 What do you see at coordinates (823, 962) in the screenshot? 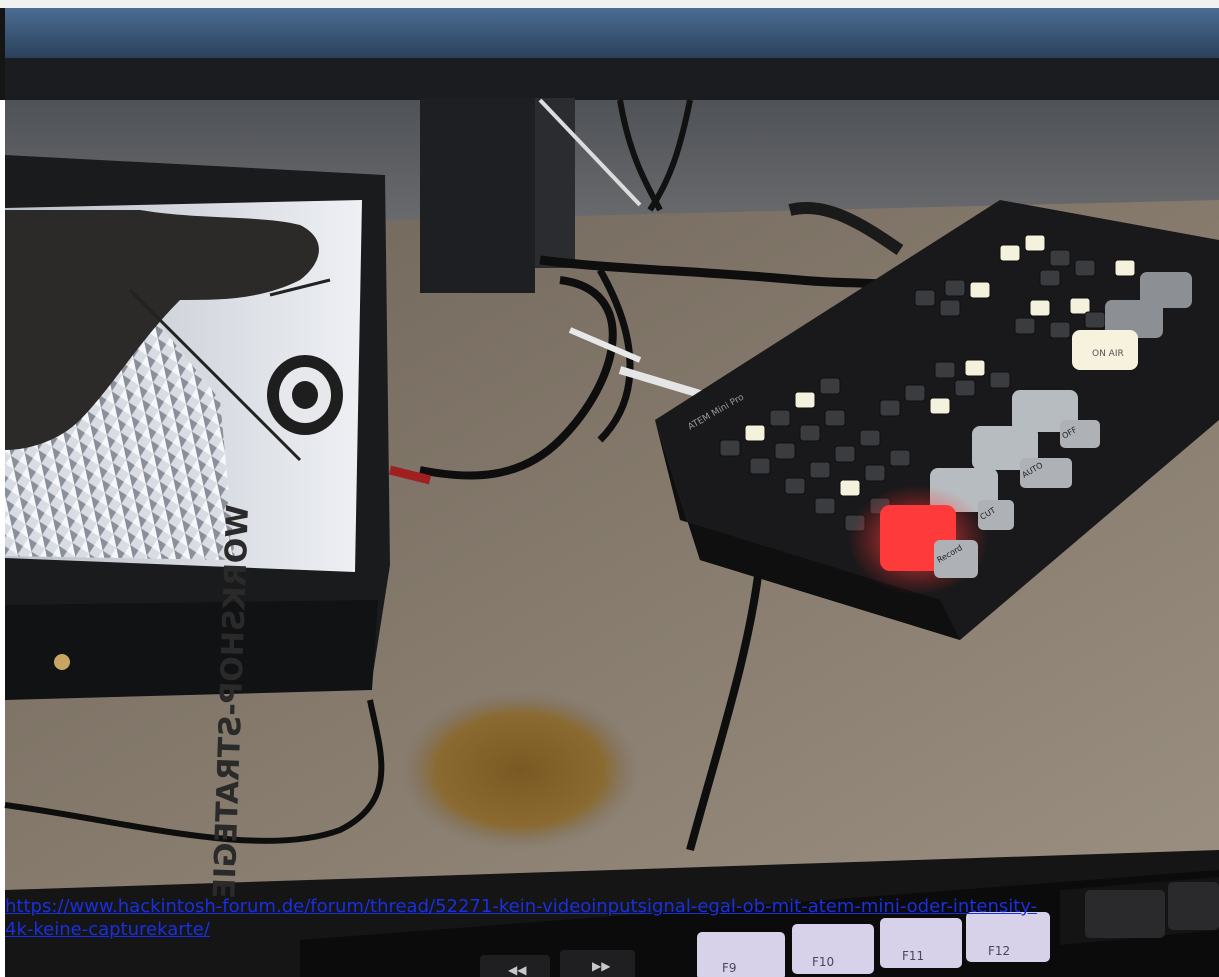
I see `key-f10: F10` at bounding box center [823, 962].